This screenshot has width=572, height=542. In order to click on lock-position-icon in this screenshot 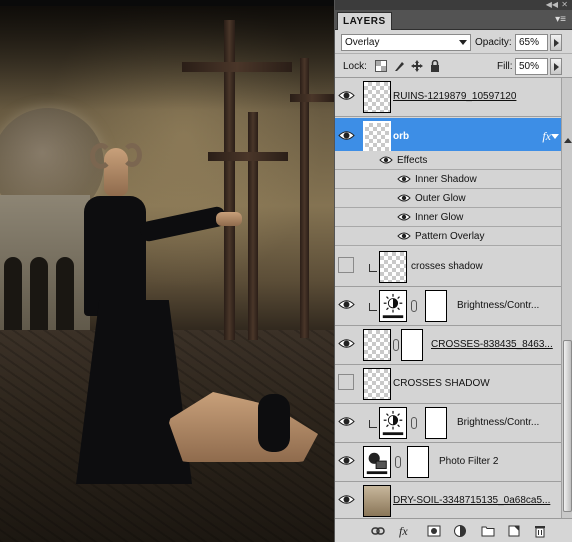, I will do `click(417, 66)`.